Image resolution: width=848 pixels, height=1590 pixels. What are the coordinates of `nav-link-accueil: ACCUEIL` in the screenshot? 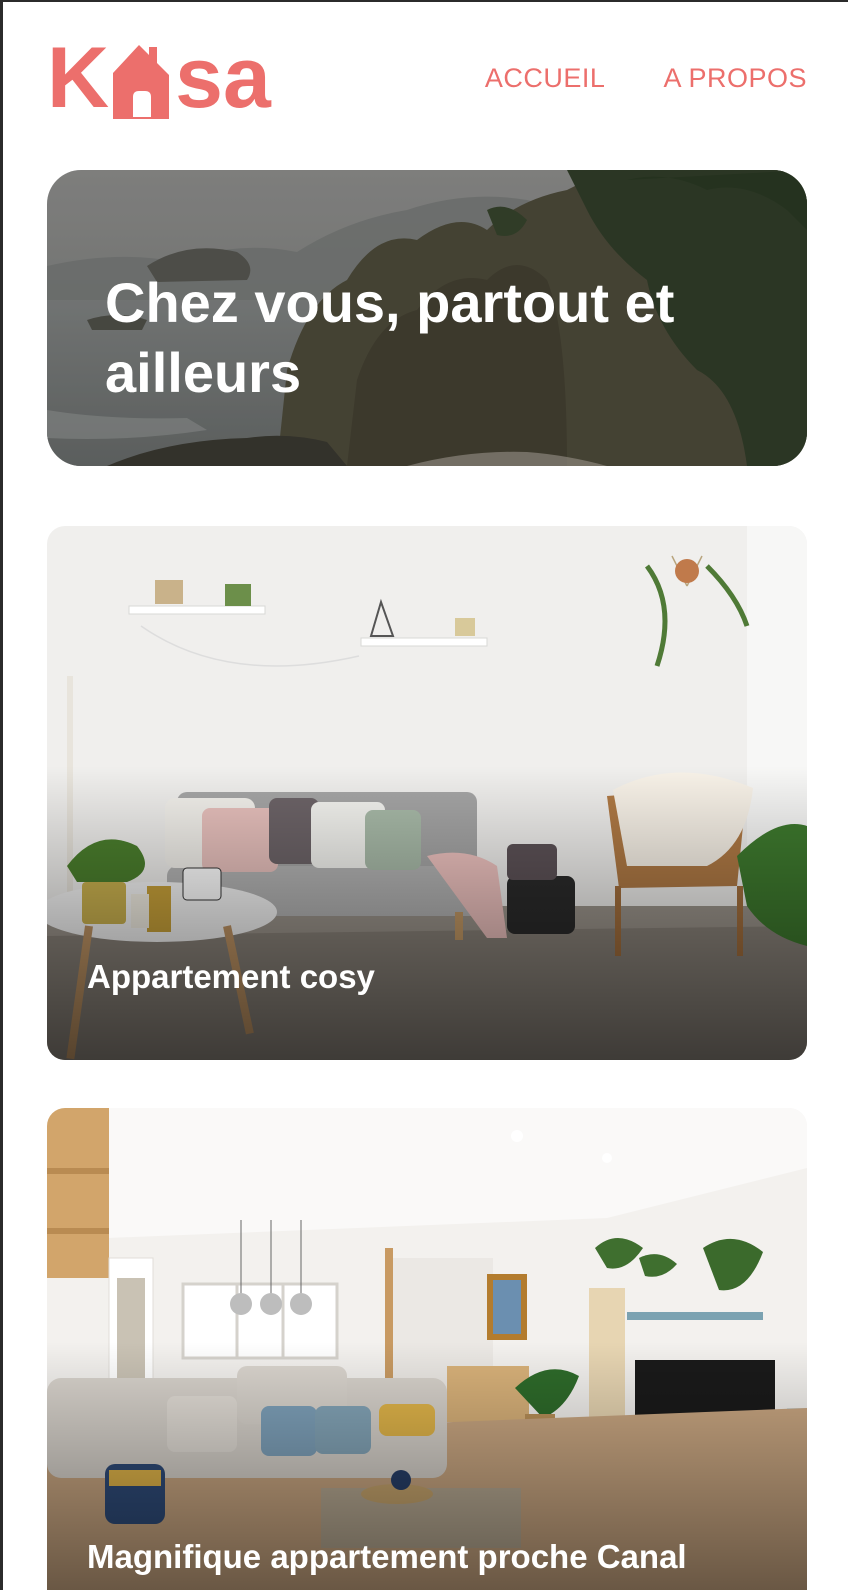 It's located at (545, 78).